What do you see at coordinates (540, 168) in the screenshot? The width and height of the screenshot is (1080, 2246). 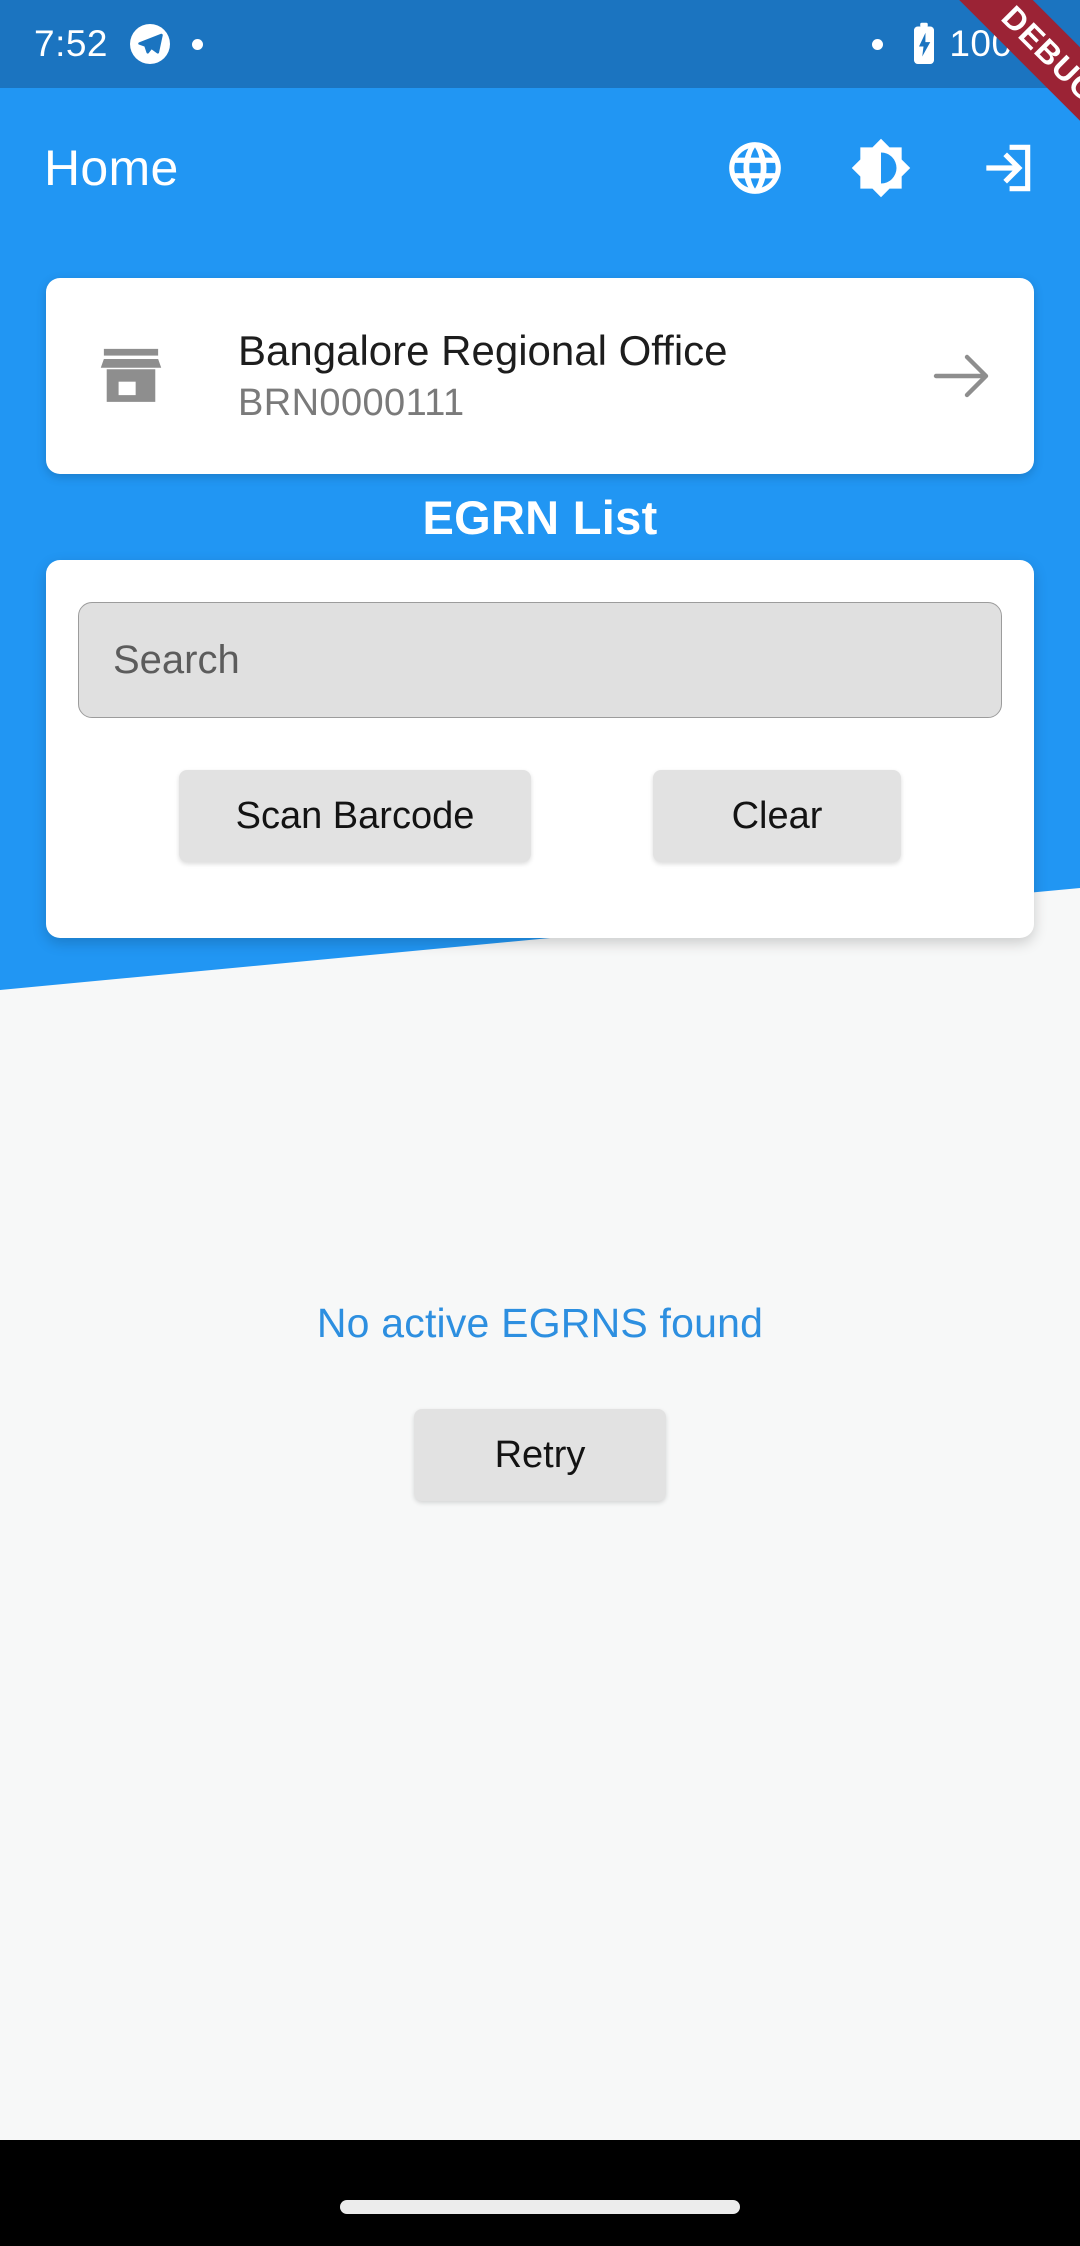 I see `app-bar: Home` at bounding box center [540, 168].